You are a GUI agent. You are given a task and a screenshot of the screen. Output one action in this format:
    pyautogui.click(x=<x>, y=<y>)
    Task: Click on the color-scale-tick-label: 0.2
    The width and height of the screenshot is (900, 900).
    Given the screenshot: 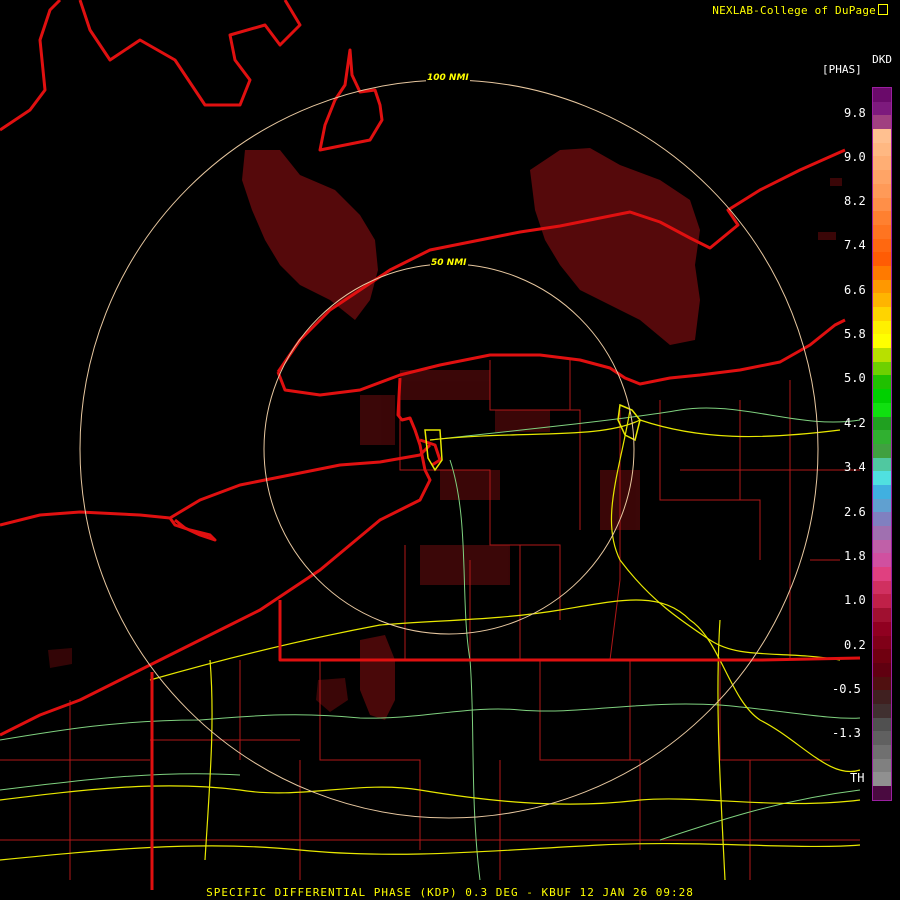 What is the action you would take?
    pyautogui.click(x=855, y=645)
    